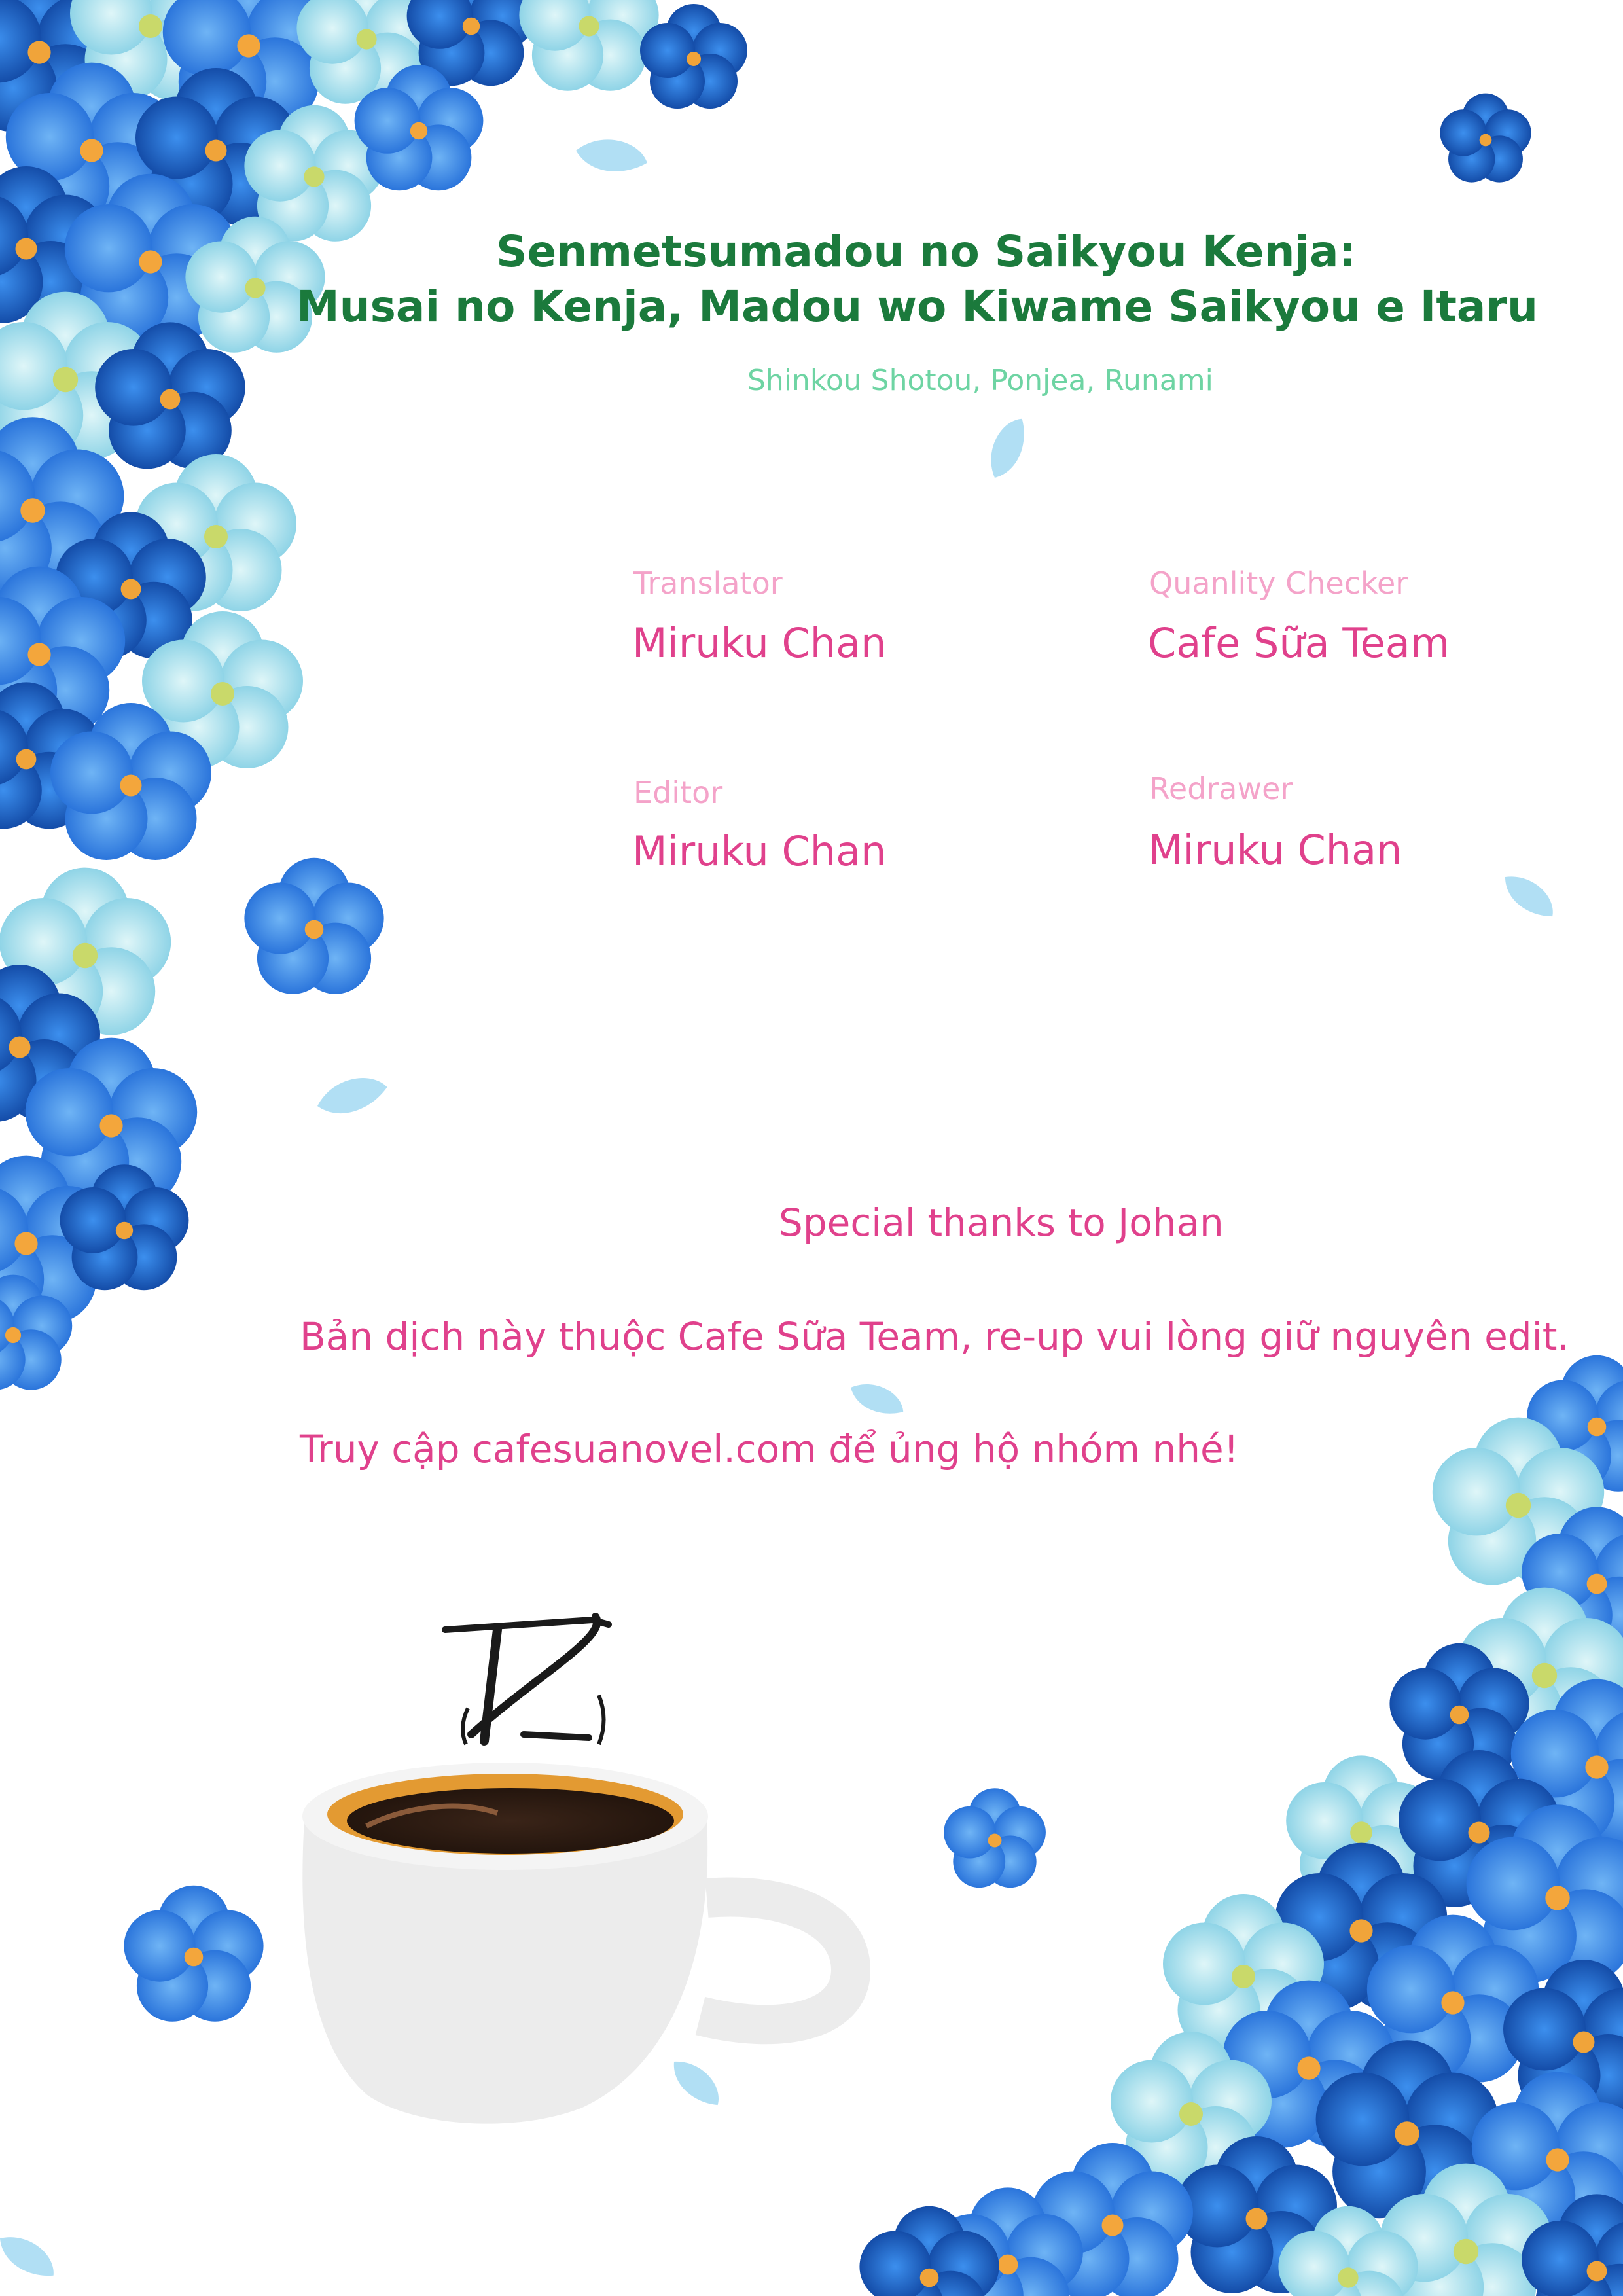 This screenshot has height=2296, width=1623. Describe the element at coordinates (586, 1868) in the screenshot. I see `coffee-cup-logo` at that location.